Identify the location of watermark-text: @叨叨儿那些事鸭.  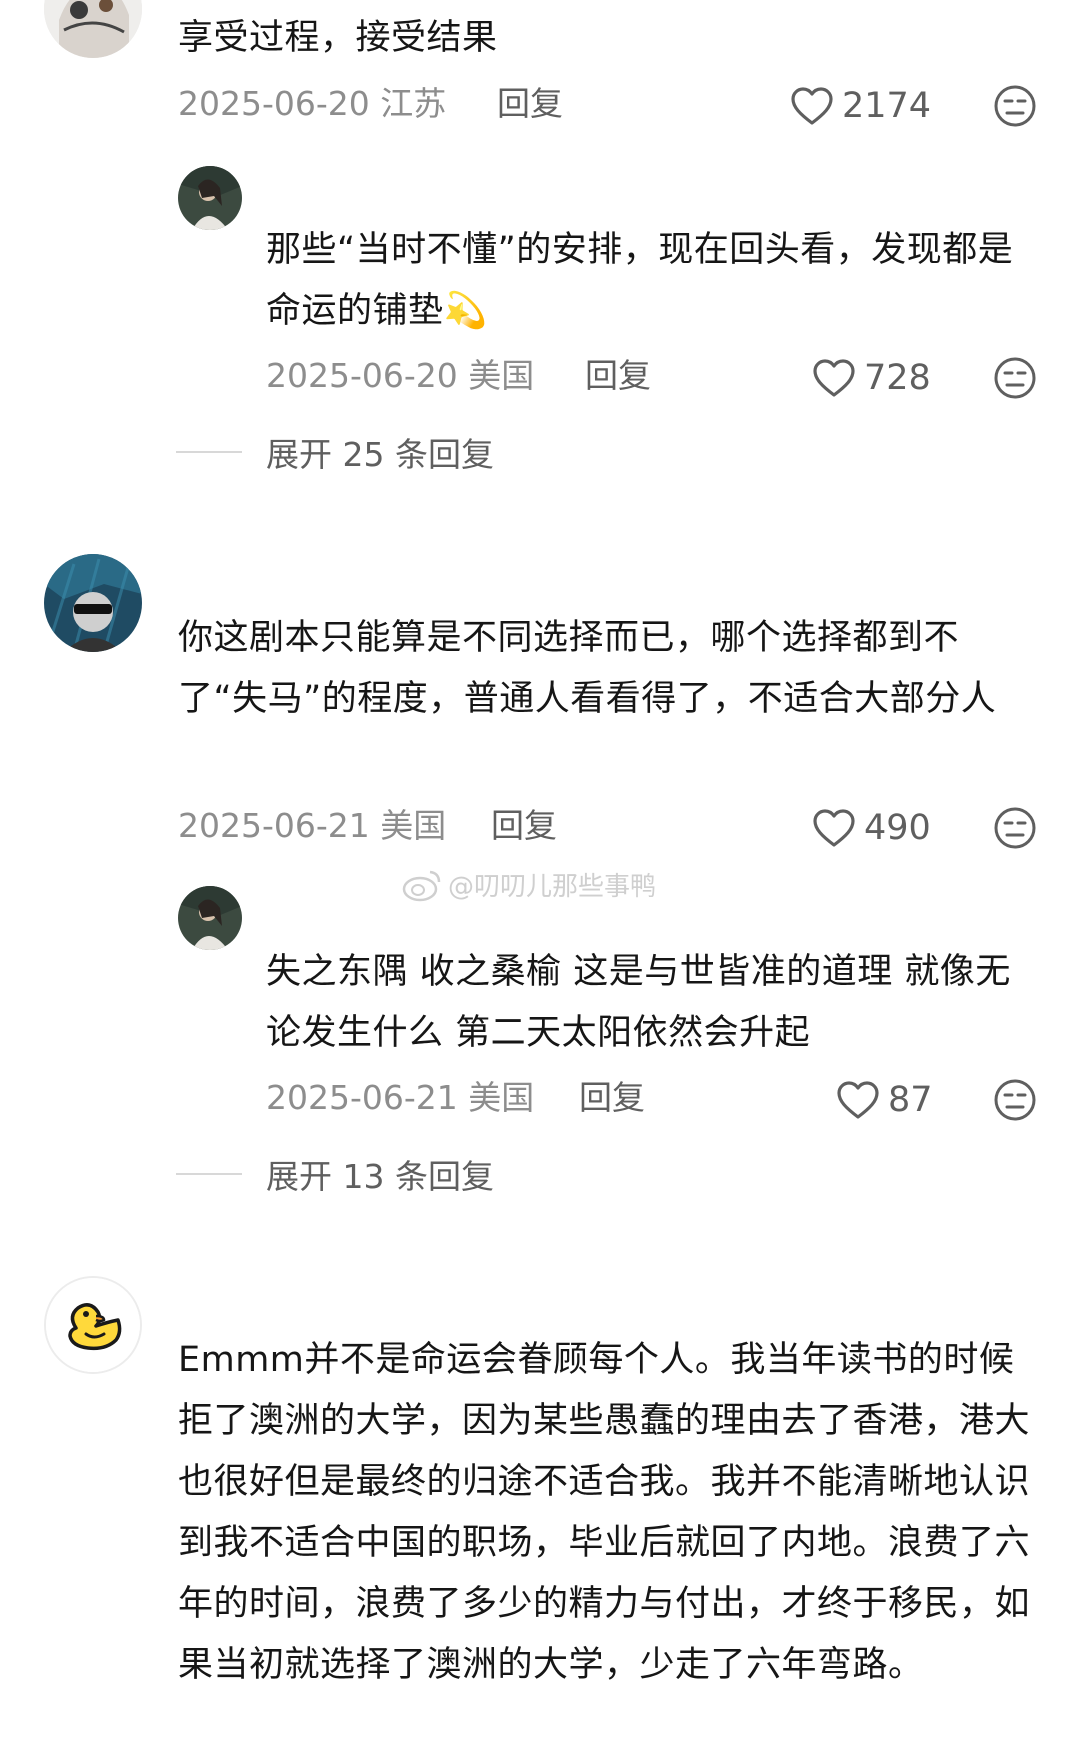
(552, 887).